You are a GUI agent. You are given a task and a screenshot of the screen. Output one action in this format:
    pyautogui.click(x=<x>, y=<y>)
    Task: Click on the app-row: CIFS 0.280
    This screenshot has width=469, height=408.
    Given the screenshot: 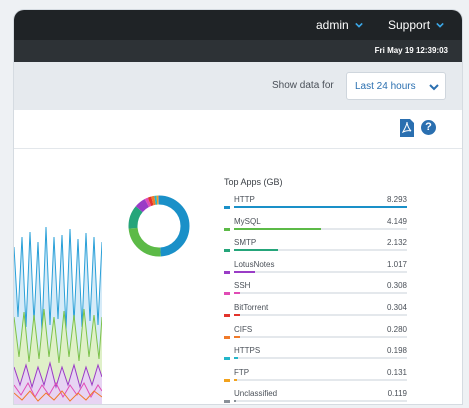 What is the action you would take?
    pyautogui.click(x=316, y=334)
    